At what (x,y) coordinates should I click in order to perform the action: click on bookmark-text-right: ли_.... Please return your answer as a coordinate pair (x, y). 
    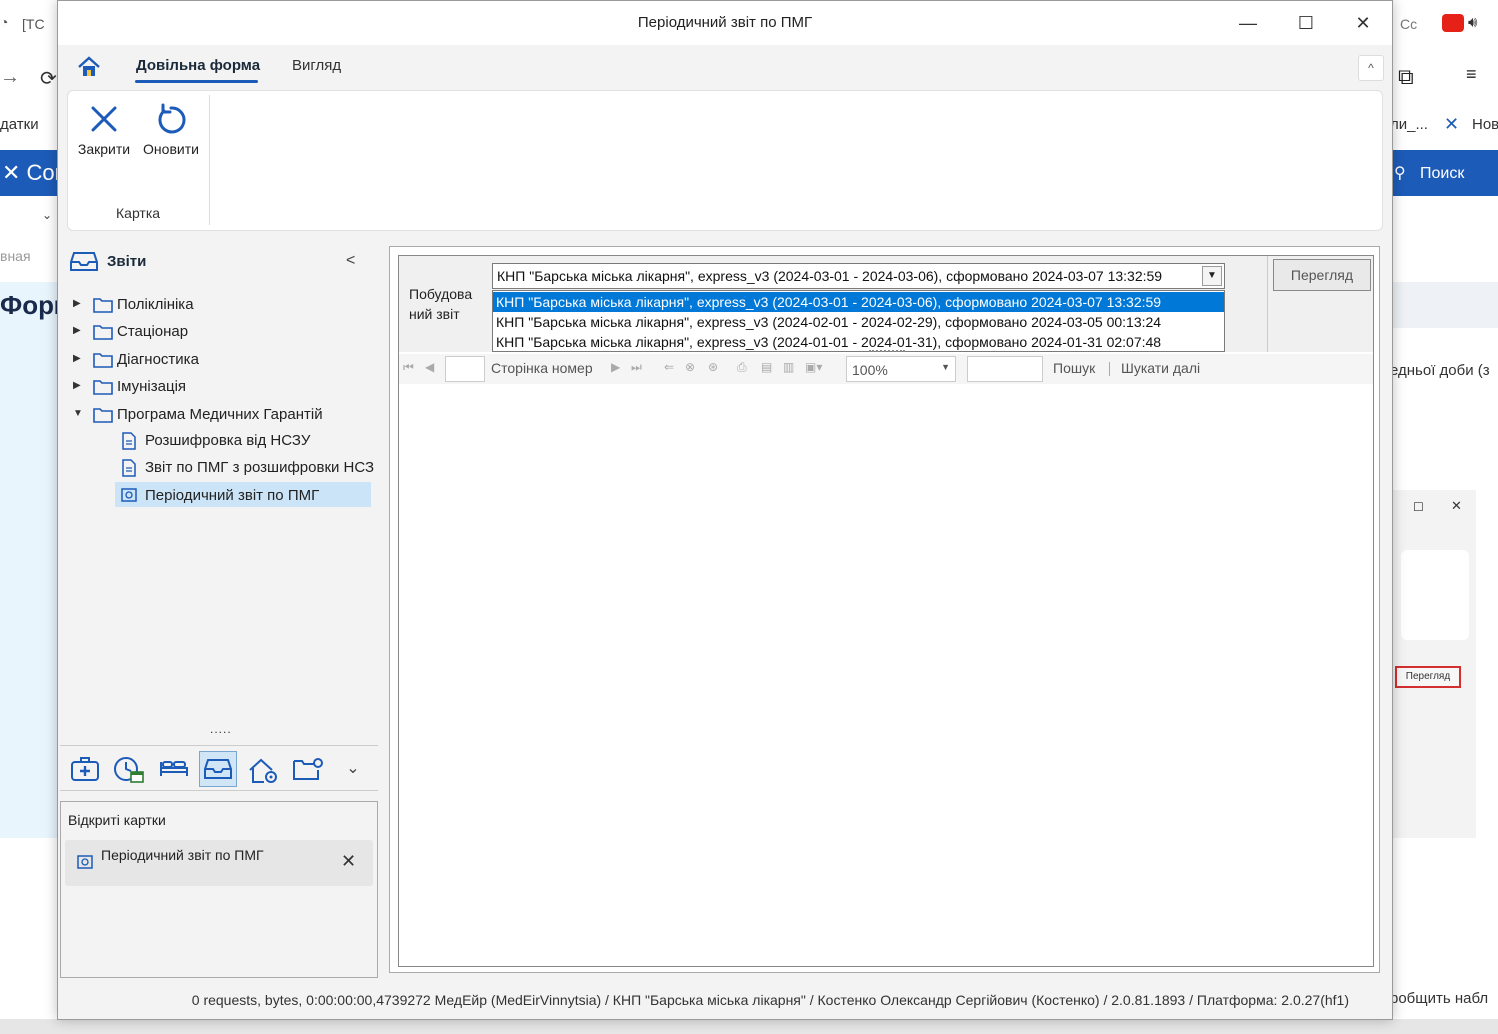
    Looking at the image, I should click on (1409, 124).